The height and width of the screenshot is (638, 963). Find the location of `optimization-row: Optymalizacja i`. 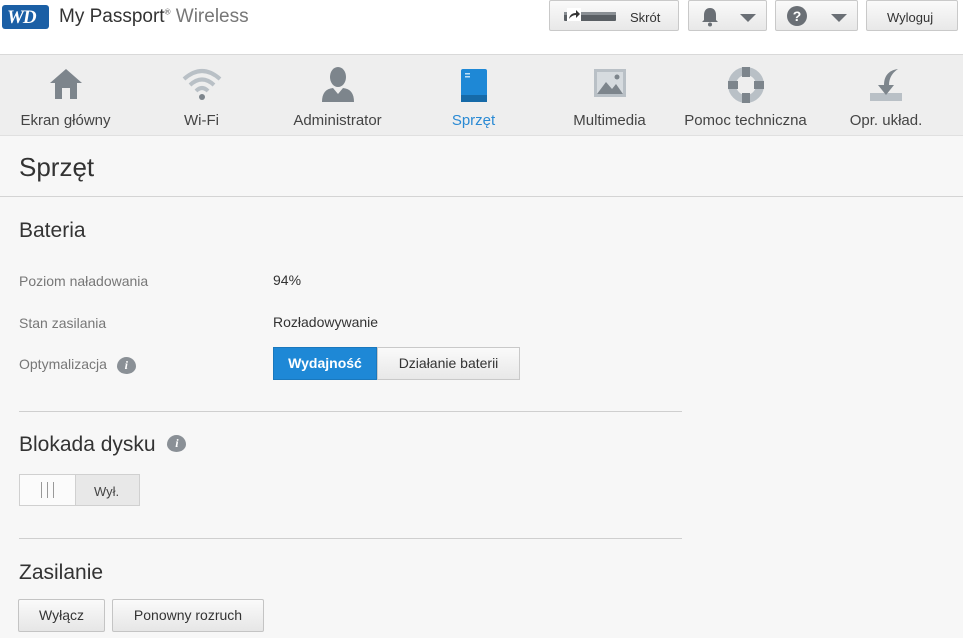

optimization-row: Optymalizacja i is located at coordinates (77, 365).